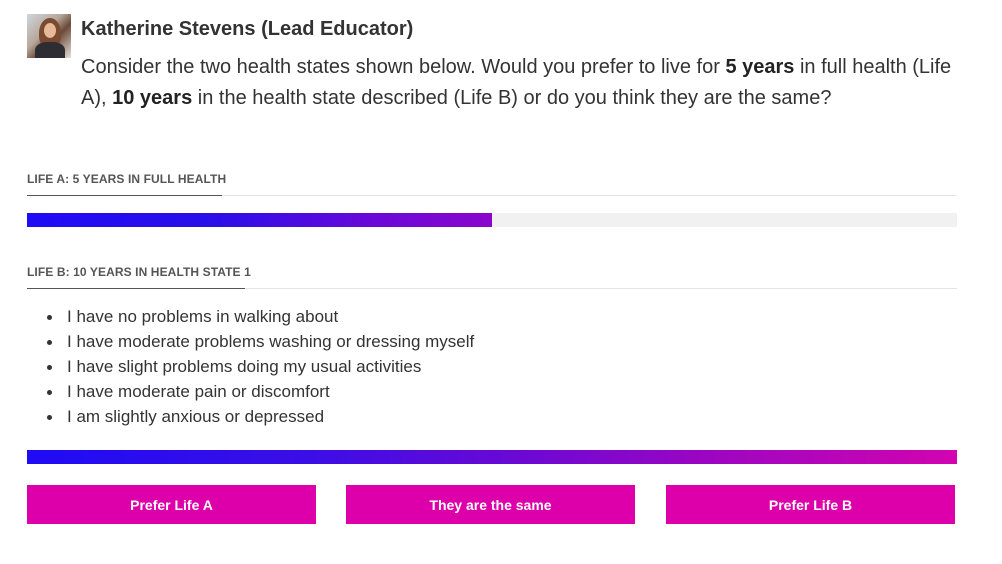  I want to click on life-a-bar-fill, so click(259, 220).